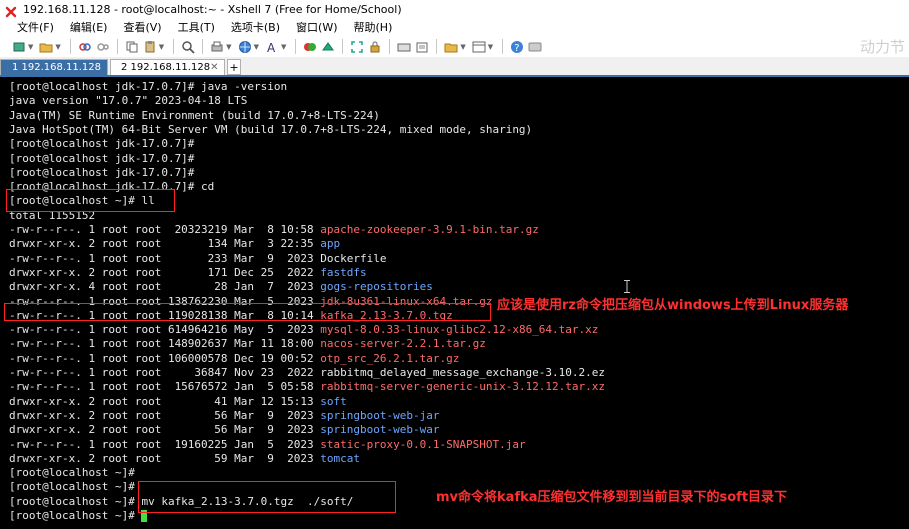 The width and height of the screenshot is (909, 529). What do you see at coordinates (217, 47) in the screenshot?
I see `print-icon` at bounding box center [217, 47].